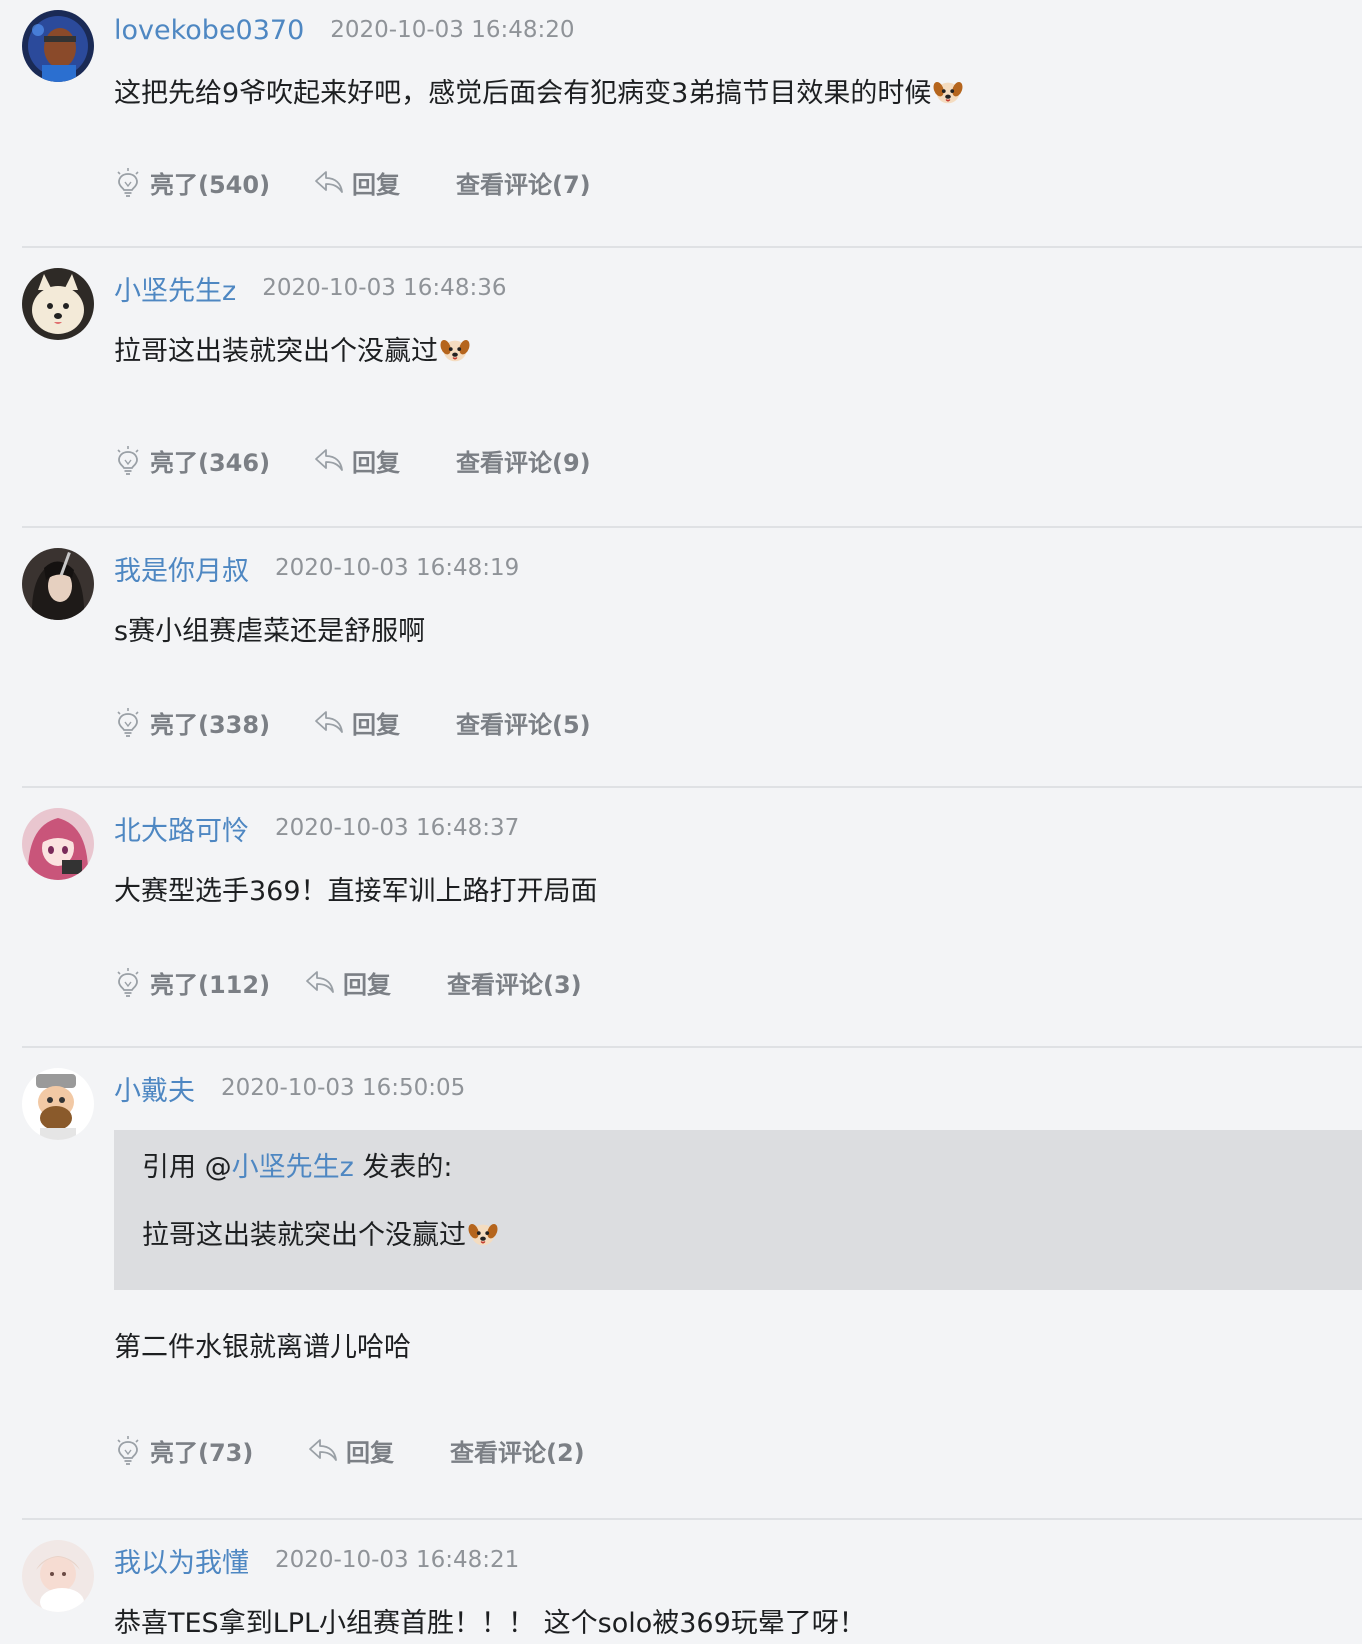 This screenshot has height=1644, width=1362. What do you see at coordinates (181, 828) in the screenshot?
I see `username-link: 北大路可怜` at bounding box center [181, 828].